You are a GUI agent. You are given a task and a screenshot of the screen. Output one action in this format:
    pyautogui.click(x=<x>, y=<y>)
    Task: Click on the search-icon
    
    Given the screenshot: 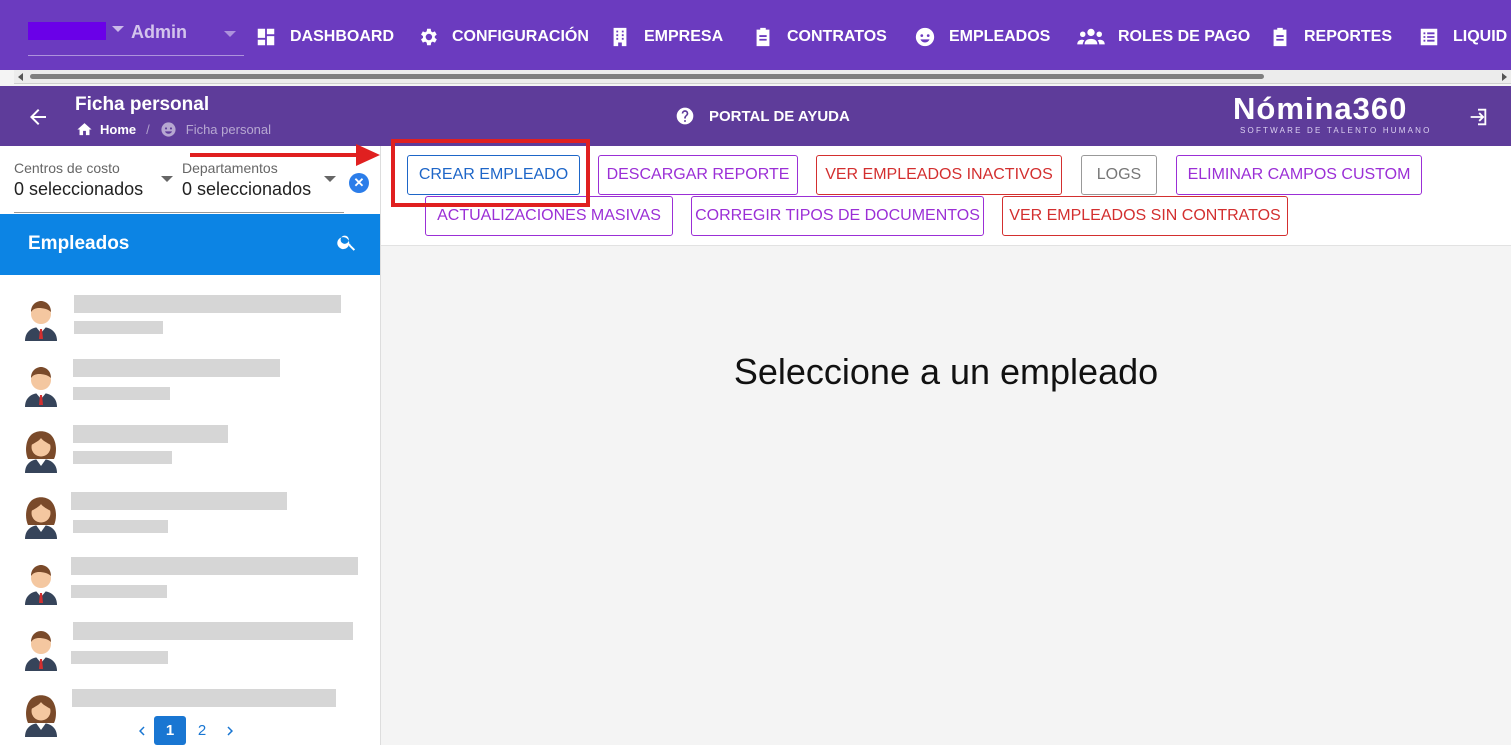 What is the action you would take?
    pyautogui.click(x=348, y=243)
    